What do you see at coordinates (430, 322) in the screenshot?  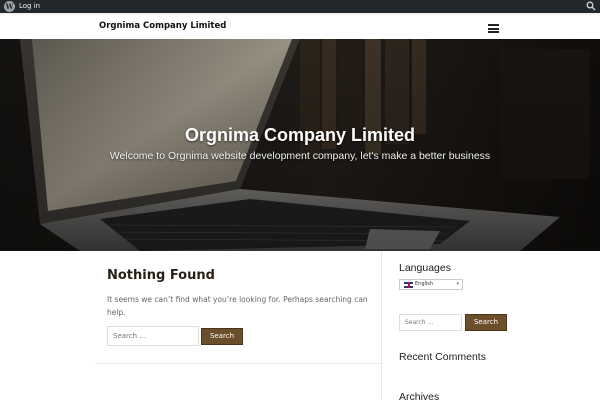 I see `sidebar-search-input` at bounding box center [430, 322].